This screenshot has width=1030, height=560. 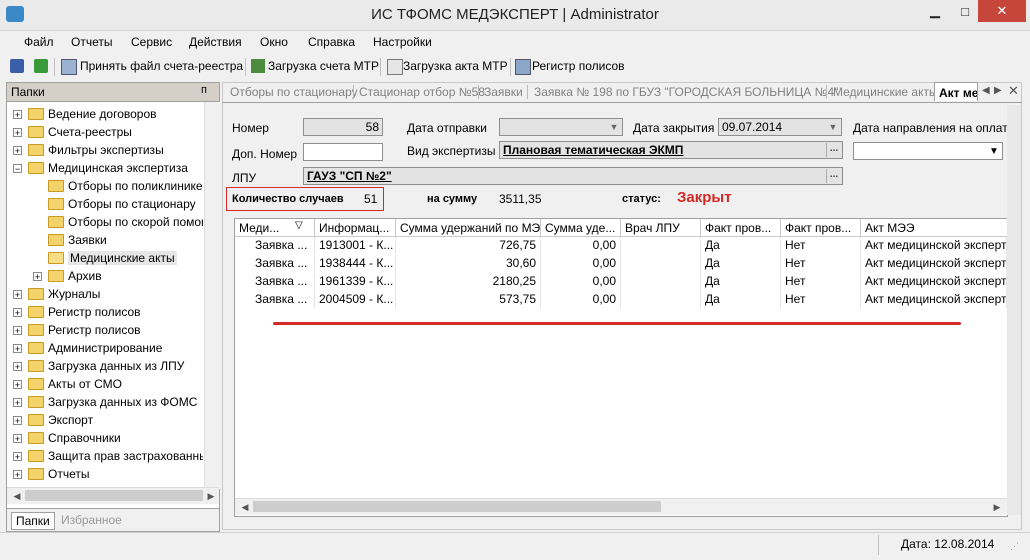 What do you see at coordinates (274, 42) in the screenshot?
I see `menu-window: Окно` at bounding box center [274, 42].